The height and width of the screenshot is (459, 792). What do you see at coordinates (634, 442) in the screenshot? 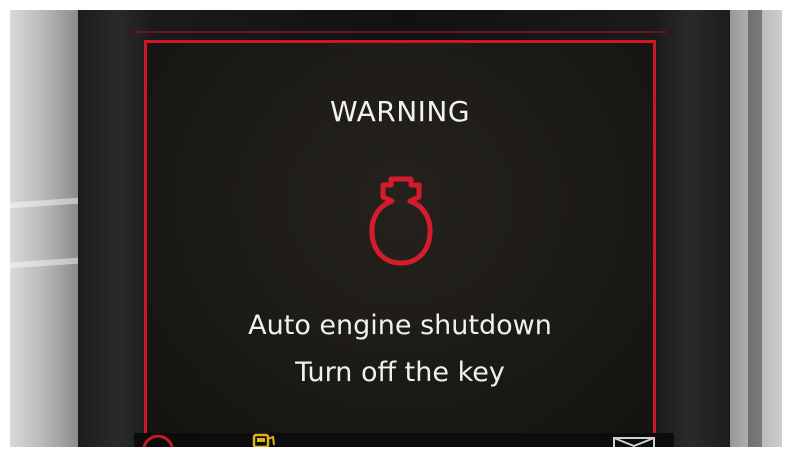
I see `message-envelope-icon` at bounding box center [634, 442].